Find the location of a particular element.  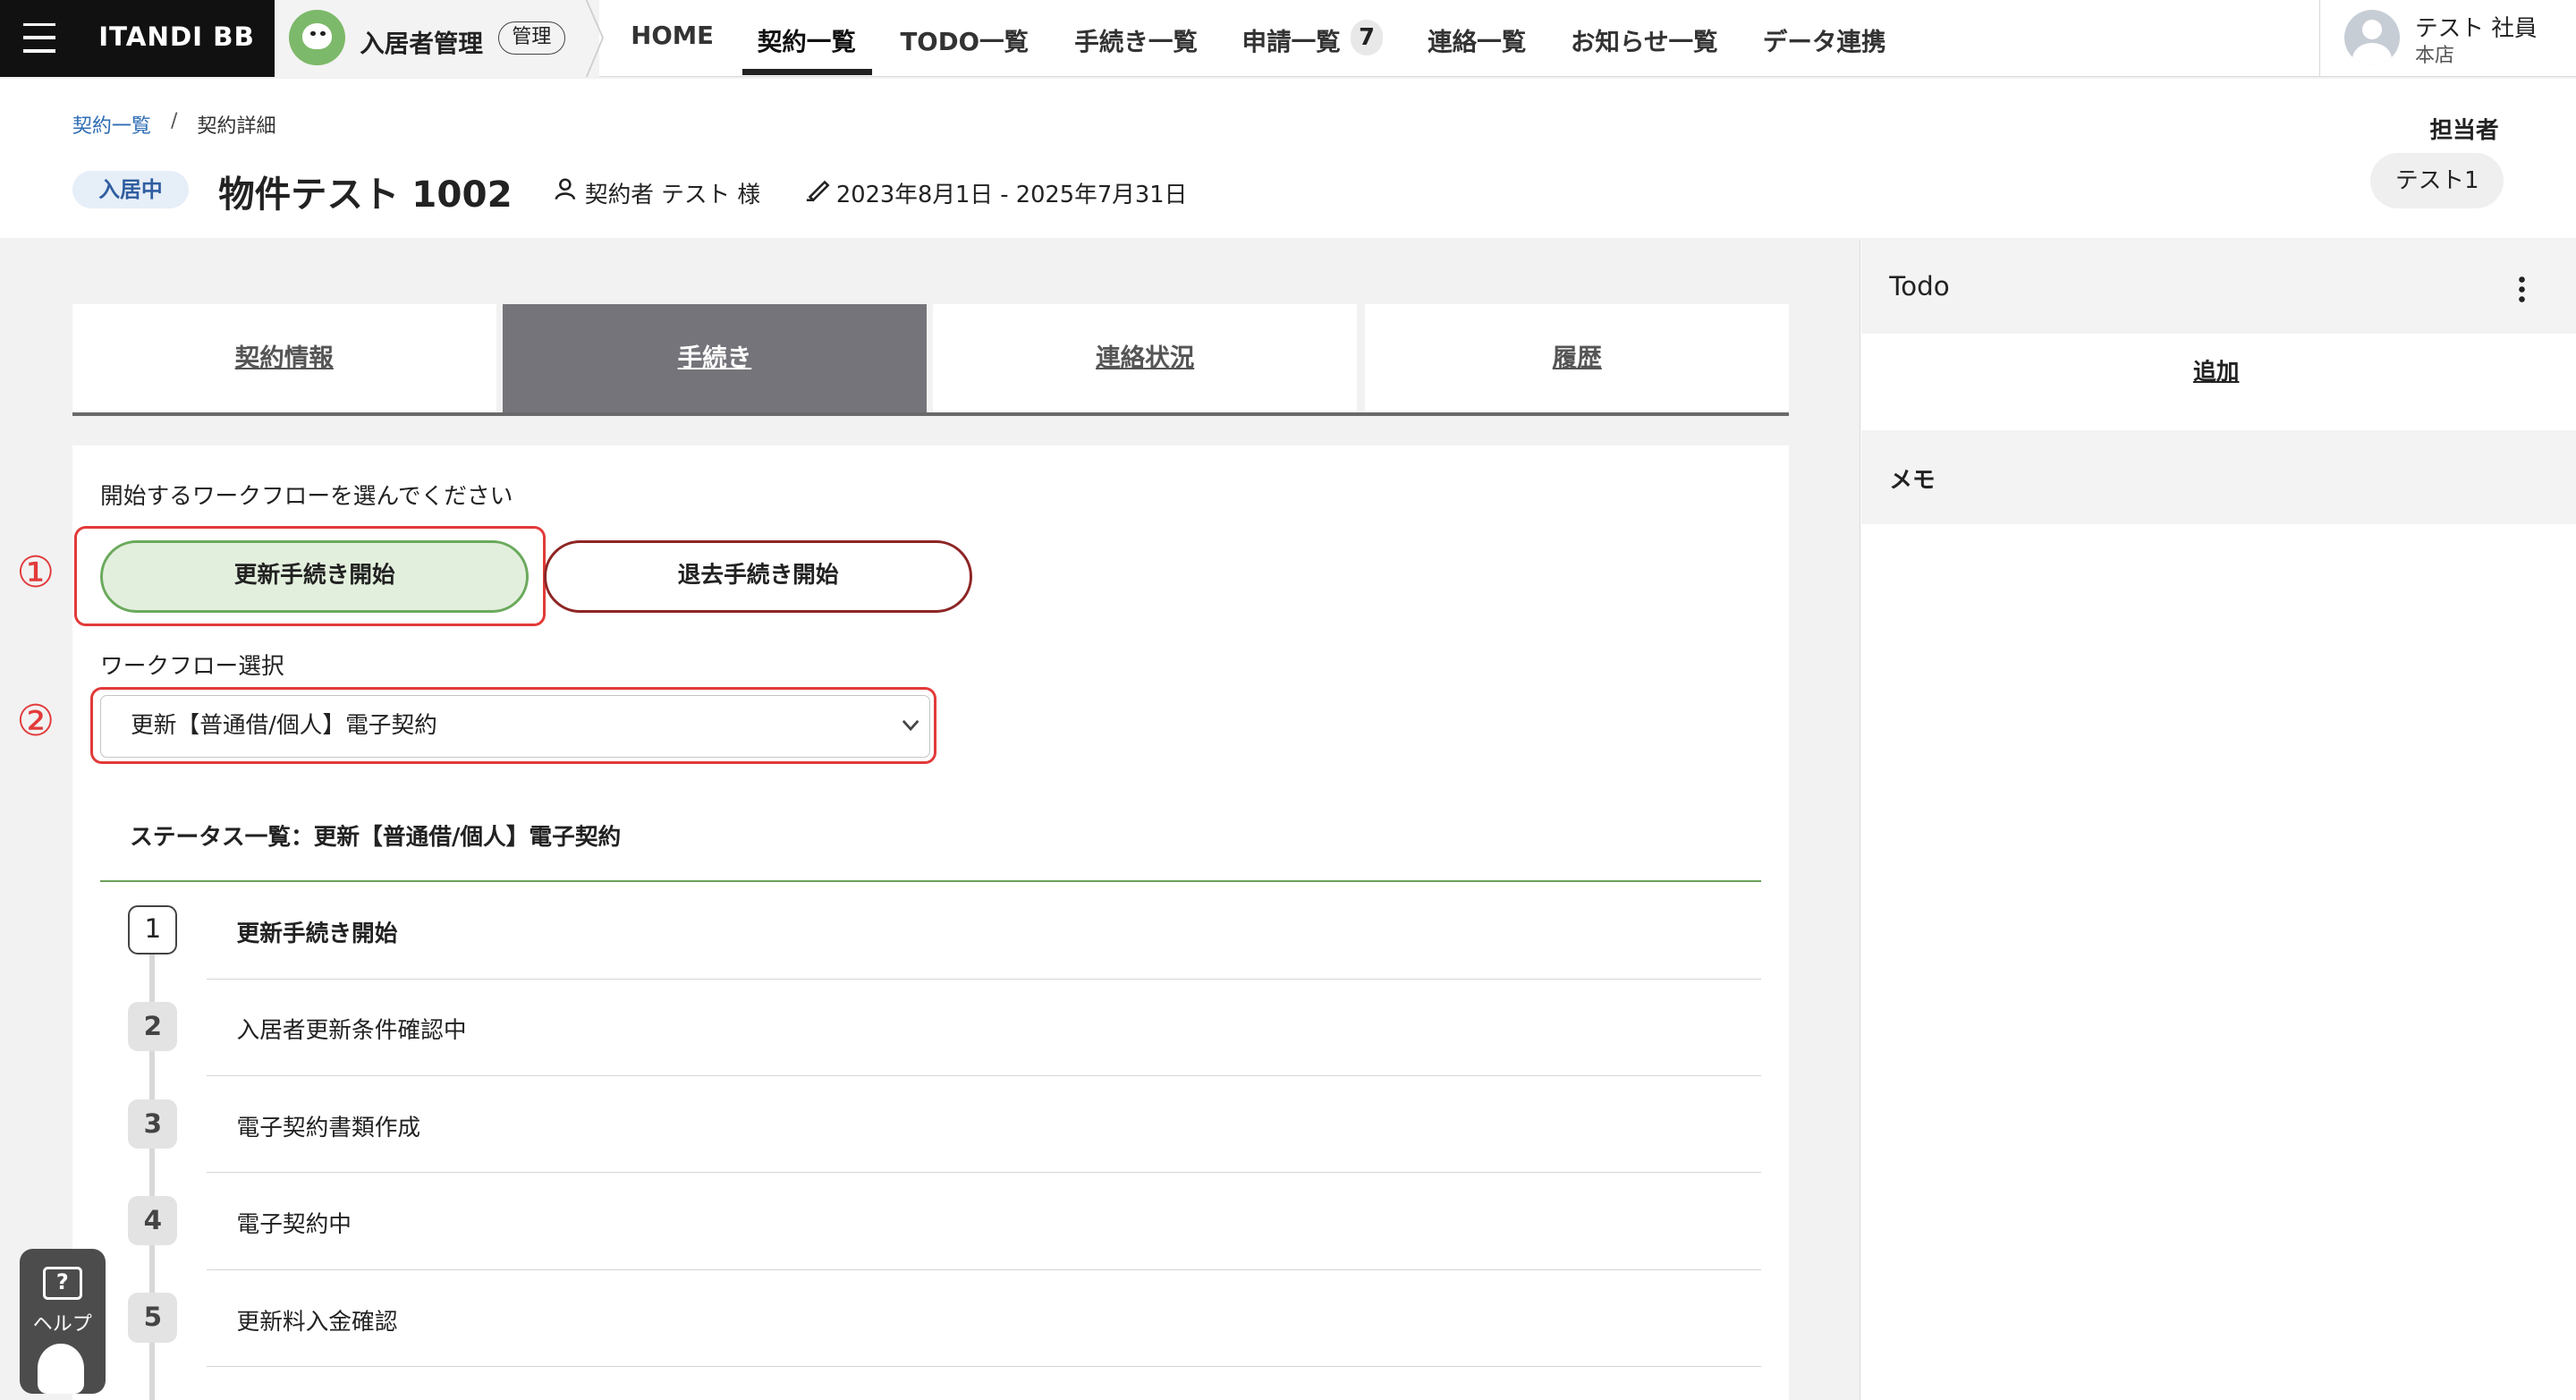

applications-count-badge: 7 is located at coordinates (1367, 38).